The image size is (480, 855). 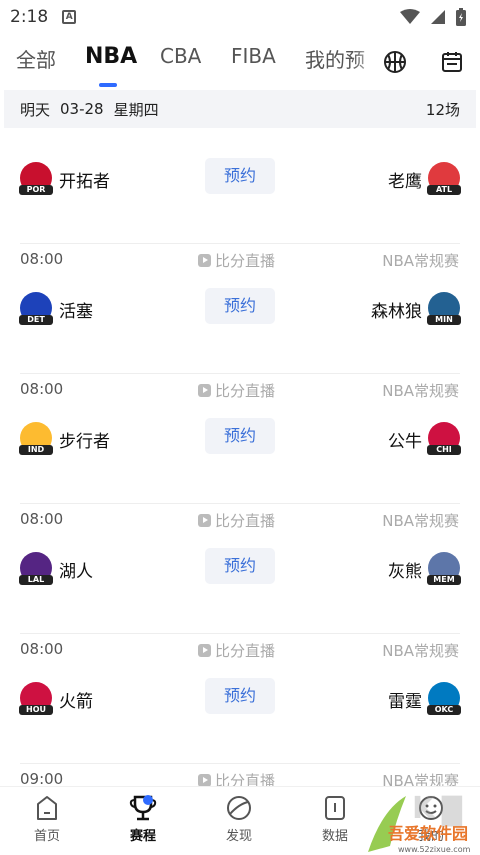 I want to click on team-logo-por: POR, so click(x=36, y=178).